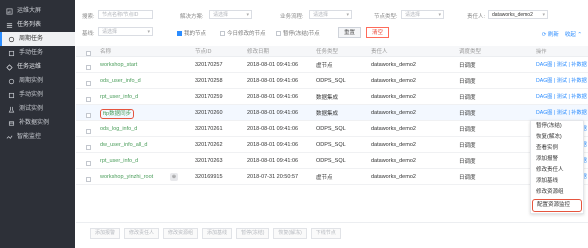  What do you see at coordinates (125, 31) in the screenshot?
I see `base-line-select: 请选择 ▾` at bounding box center [125, 31].